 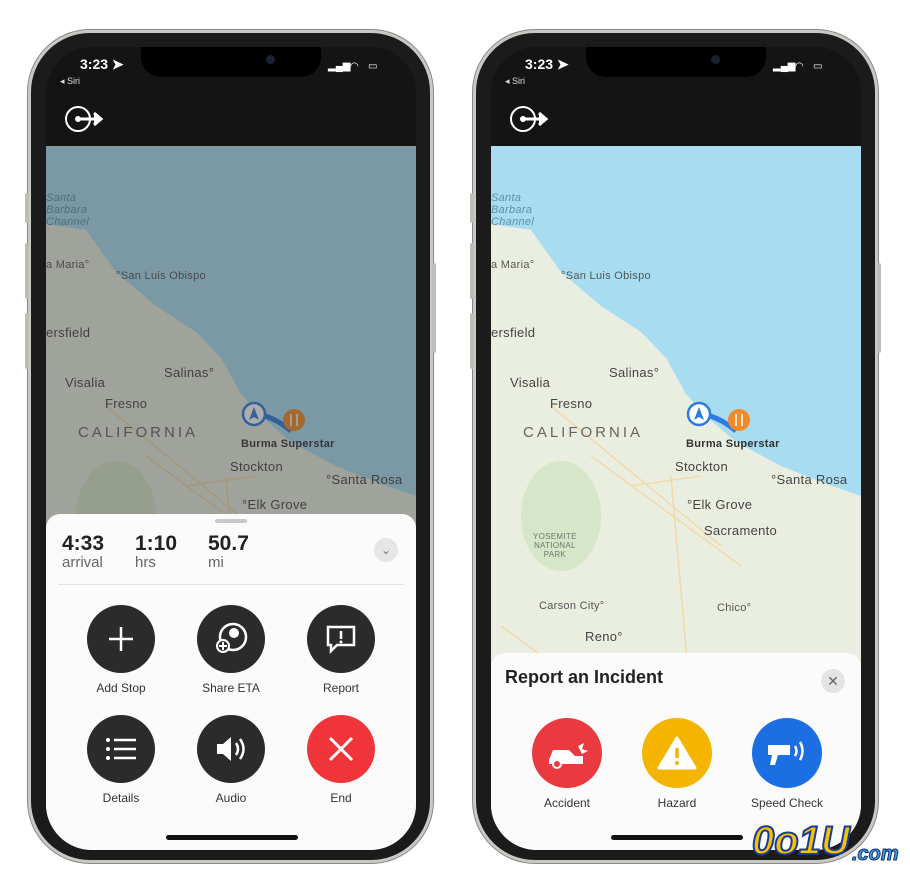 What do you see at coordinates (583, 432) in the screenshot?
I see `map-label: CALIFORNIA` at bounding box center [583, 432].